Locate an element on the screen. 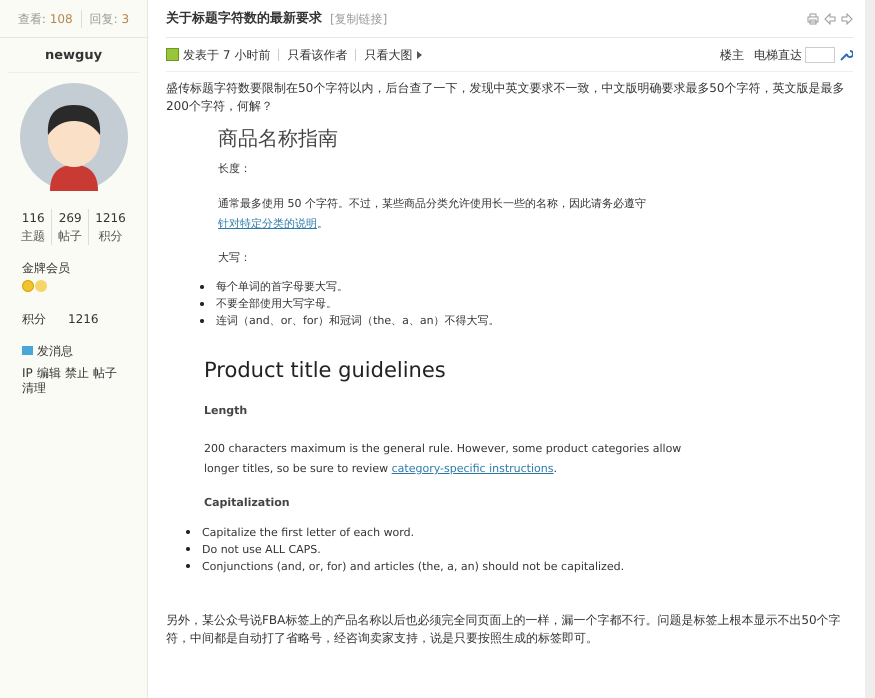 The image size is (875, 698). thread-stat: 查看: 108 is located at coordinates (45, 19).